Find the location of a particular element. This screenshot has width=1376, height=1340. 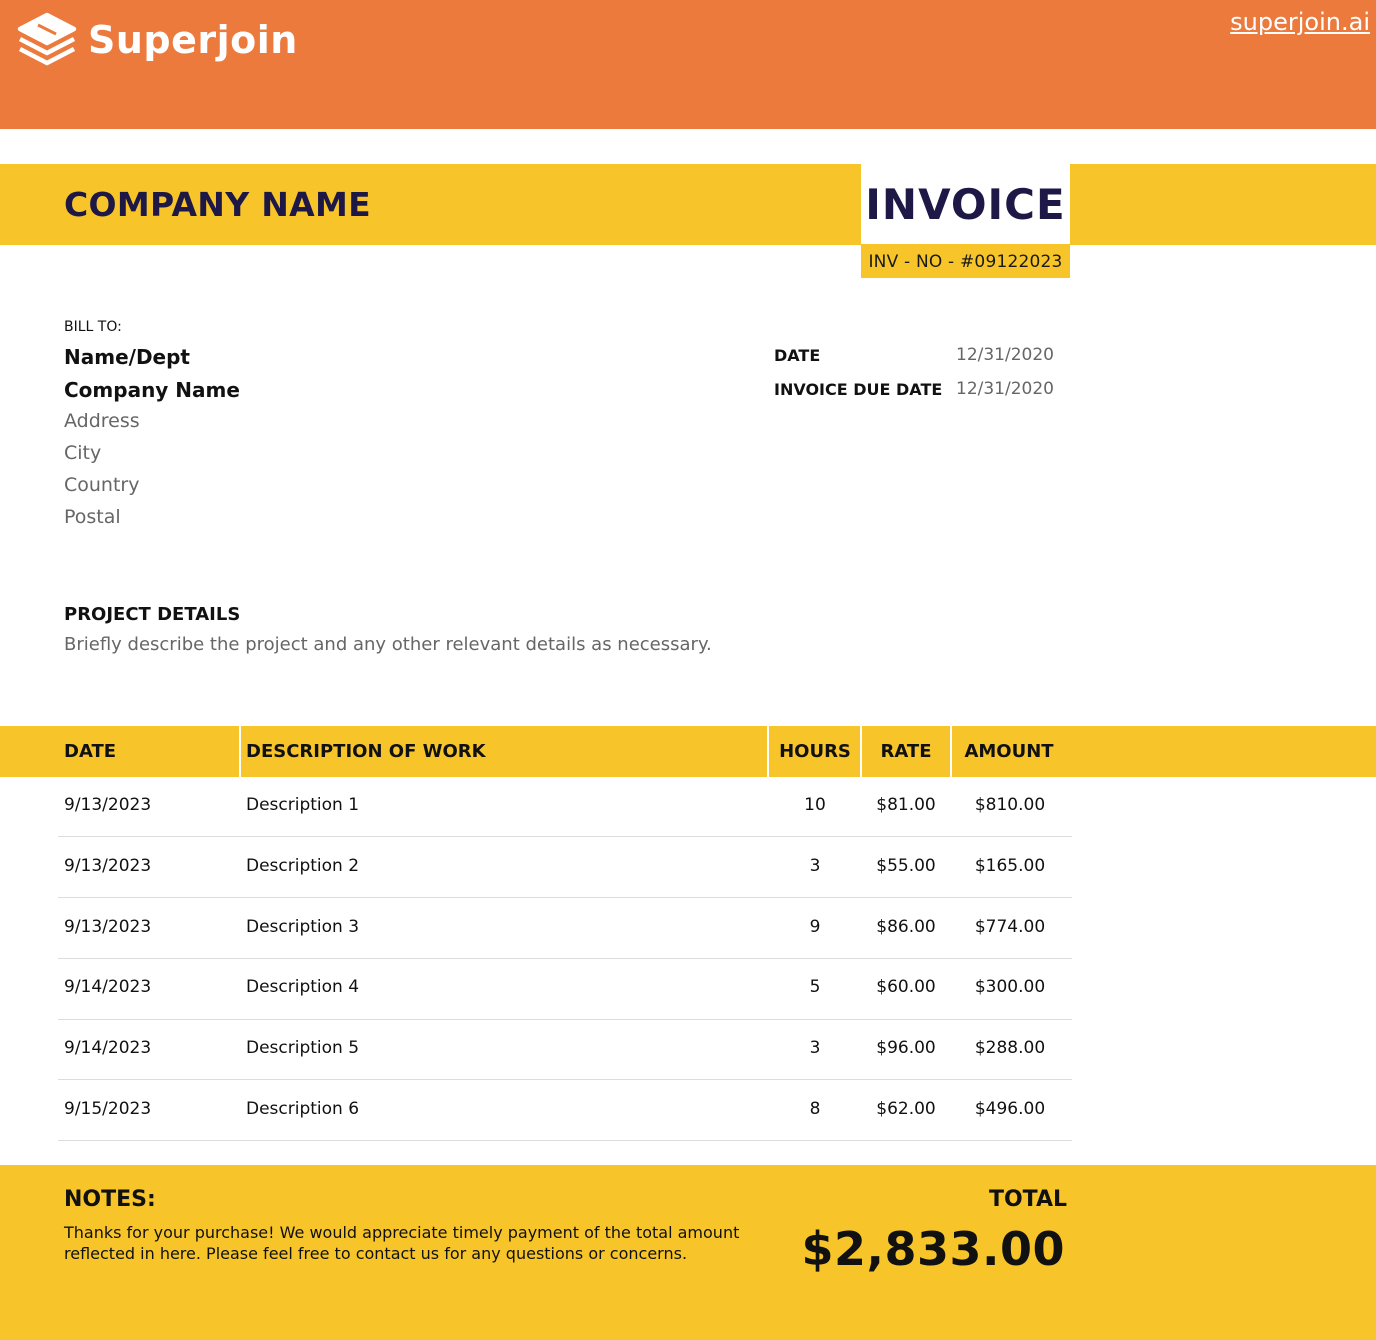

superjoin-website-link: superjoin.ai is located at coordinates (1300, 22).